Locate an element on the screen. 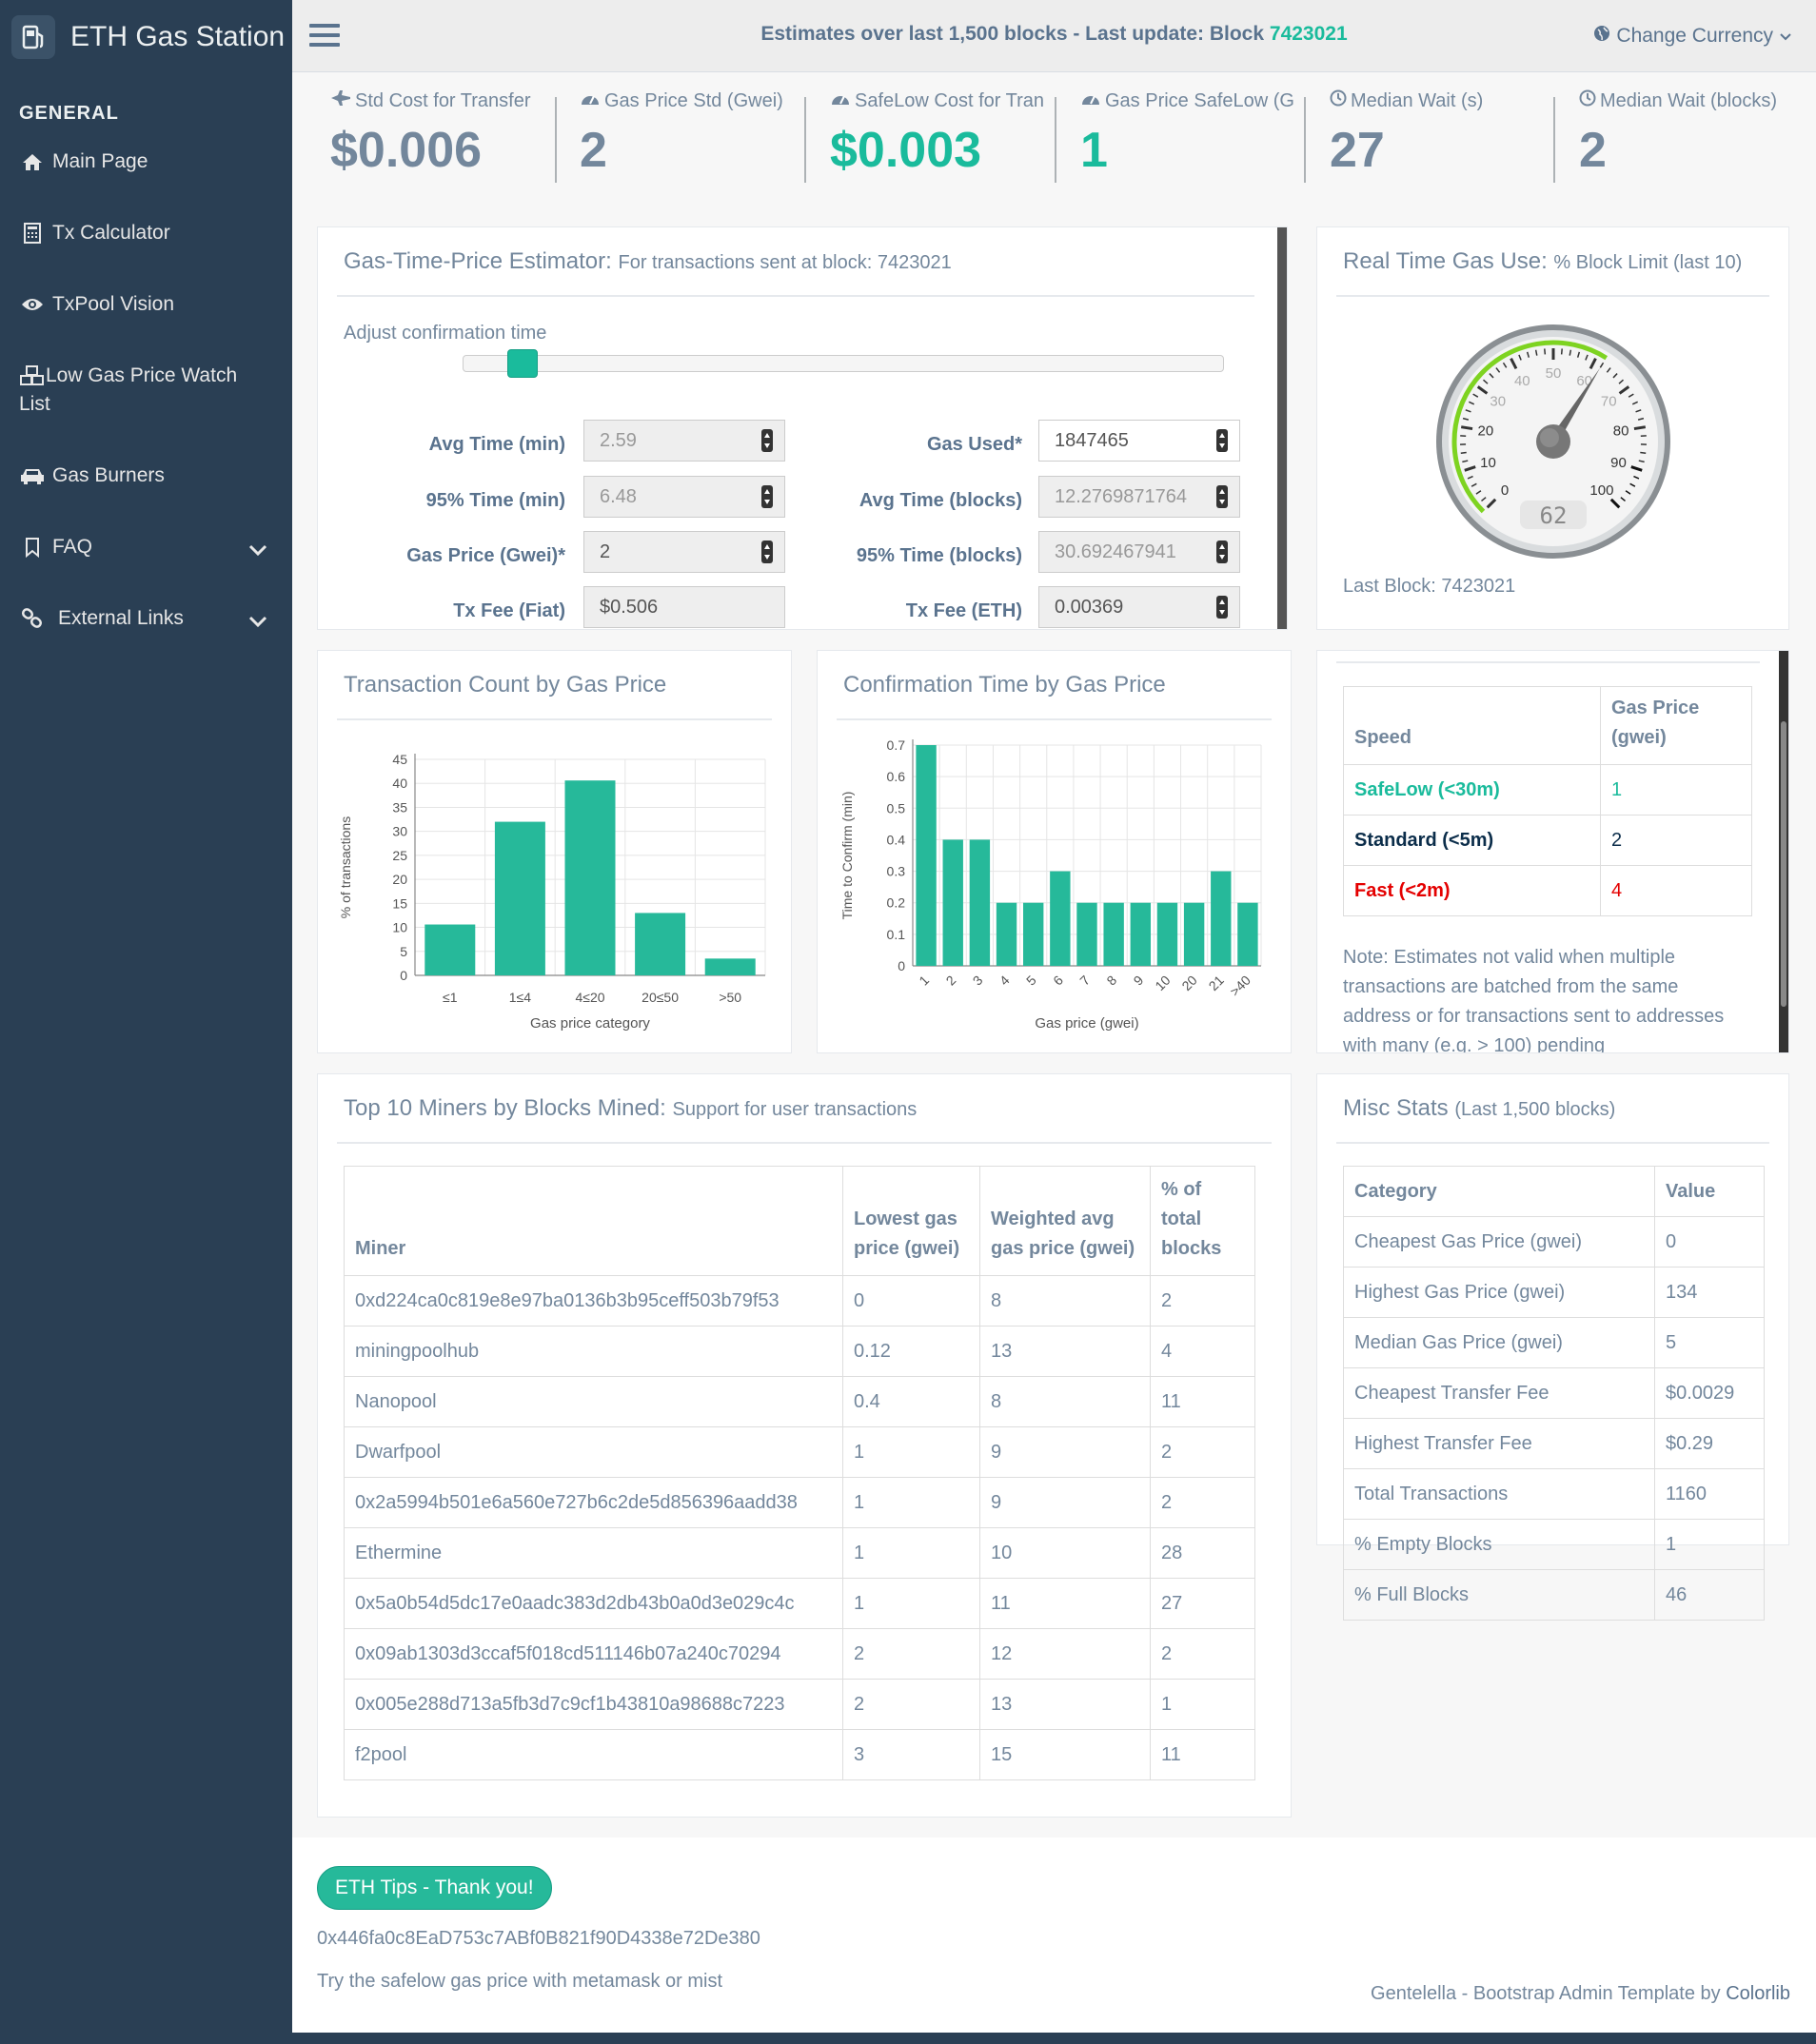 This screenshot has height=2044, width=1816. confirmation-time-slider is located at coordinates (844, 364).